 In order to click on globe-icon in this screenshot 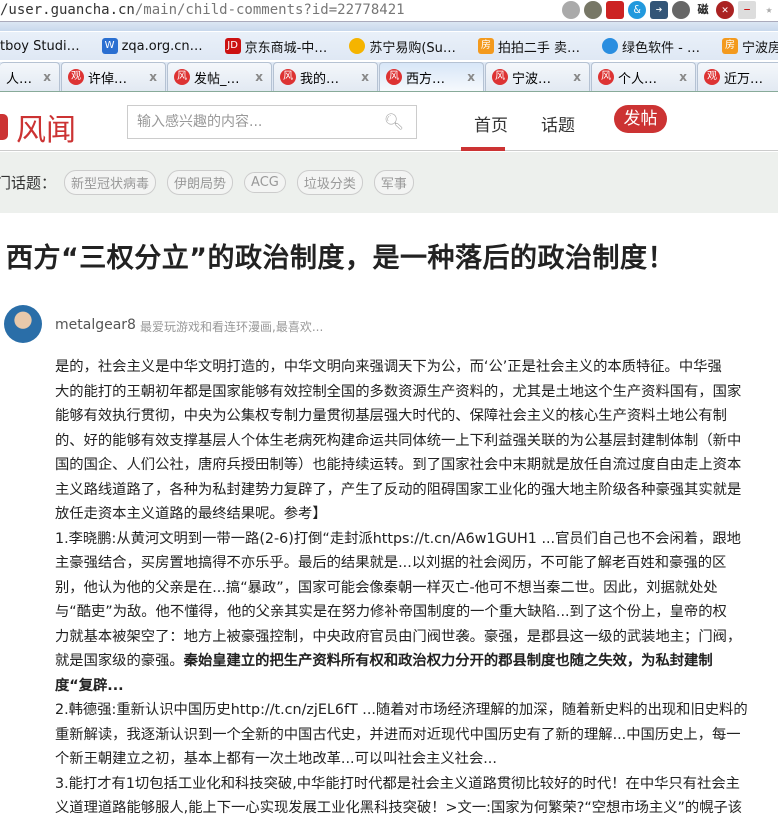, I will do `click(571, 10)`.